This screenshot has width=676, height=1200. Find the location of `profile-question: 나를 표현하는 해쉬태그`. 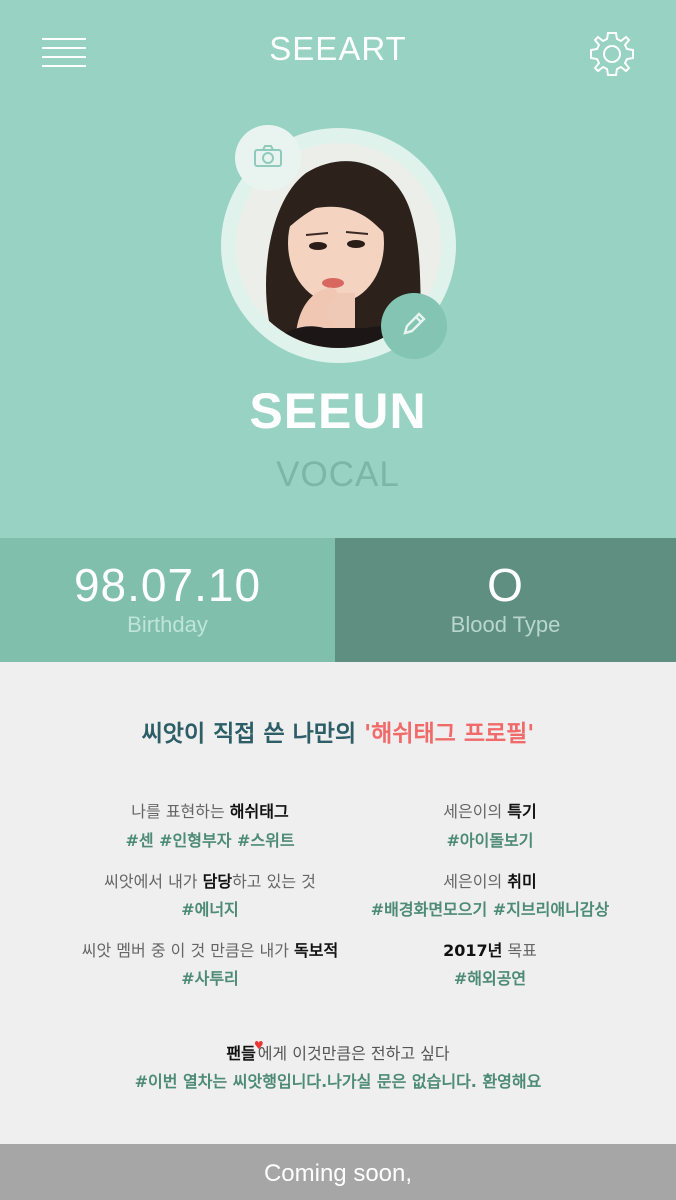

profile-question: 나를 표현하는 해쉬태그 is located at coordinates (210, 811).